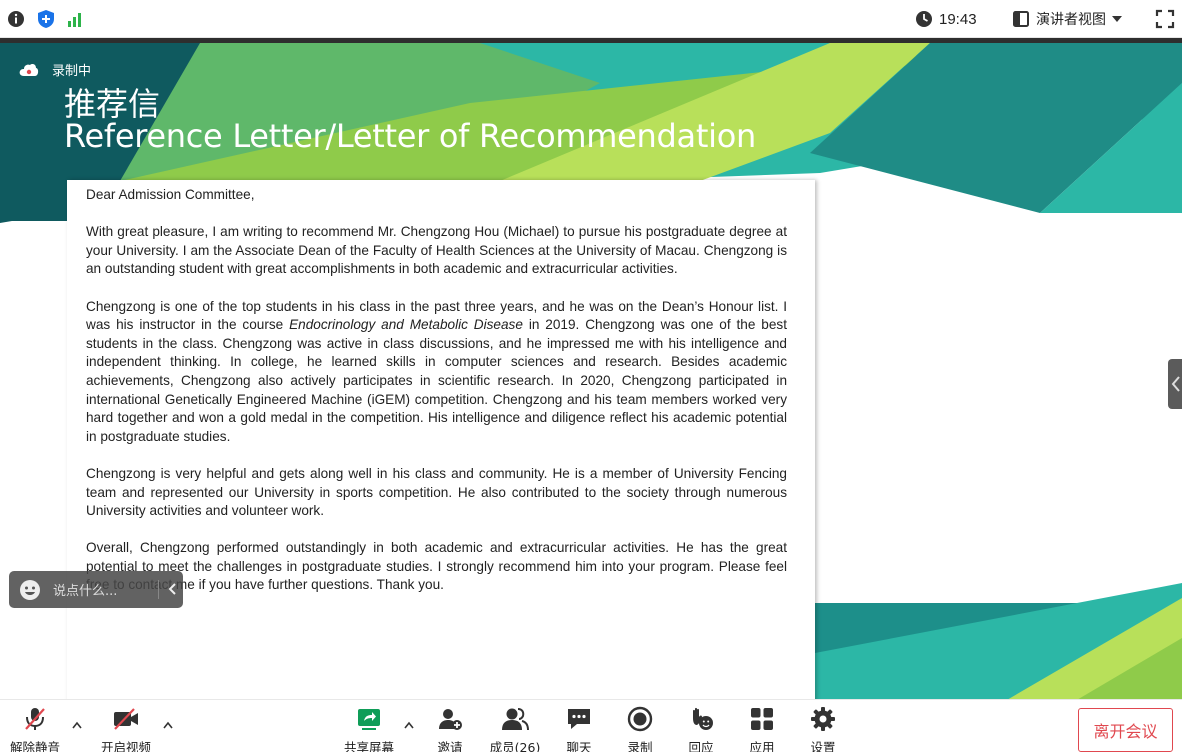 The width and height of the screenshot is (1182, 752). I want to click on divider, so click(158, 589).